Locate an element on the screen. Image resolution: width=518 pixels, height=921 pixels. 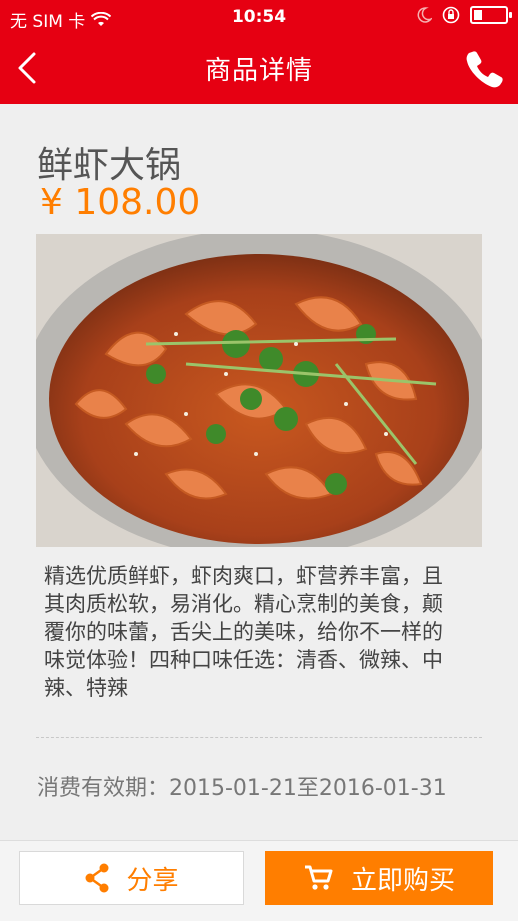
status-bar: 无 SIM 卡 10:54 is located at coordinates (259, 17).